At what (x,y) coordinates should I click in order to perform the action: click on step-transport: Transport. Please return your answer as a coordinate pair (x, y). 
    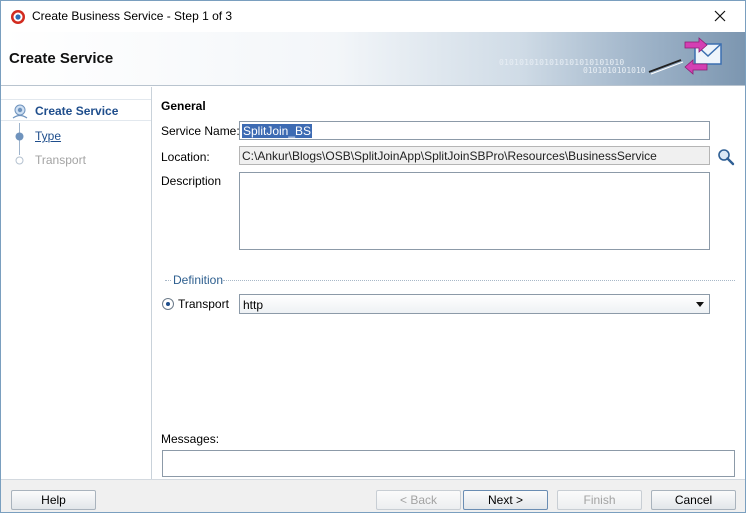
    Looking at the image, I should click on (76, 160).